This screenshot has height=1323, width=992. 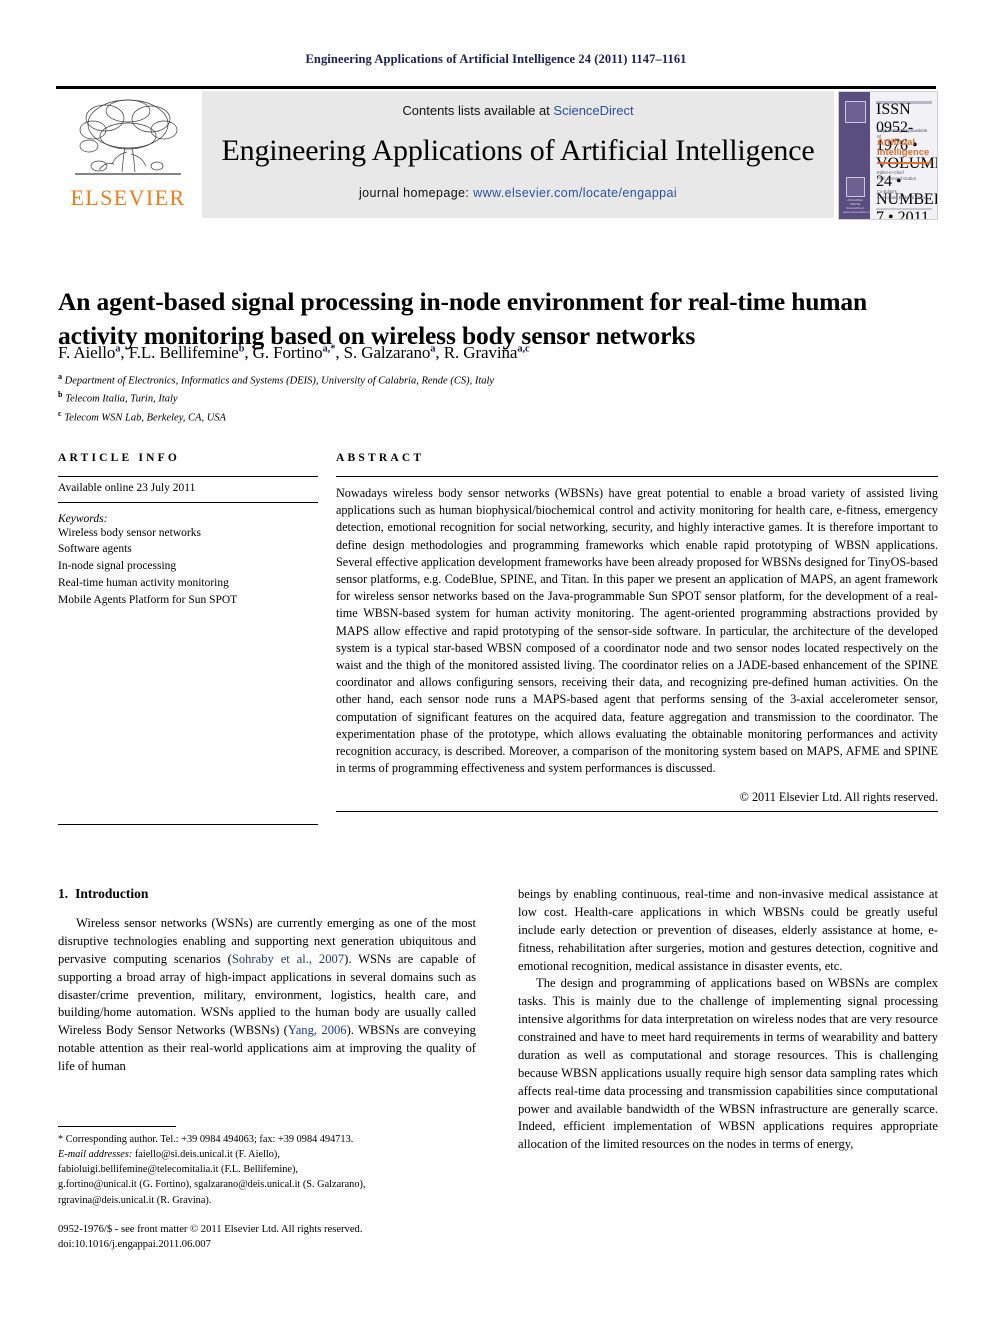 I want to click on imprint-line-doi: doi:10.1016/j.engappai.2011.06.007, so click(x=273, y=1244).